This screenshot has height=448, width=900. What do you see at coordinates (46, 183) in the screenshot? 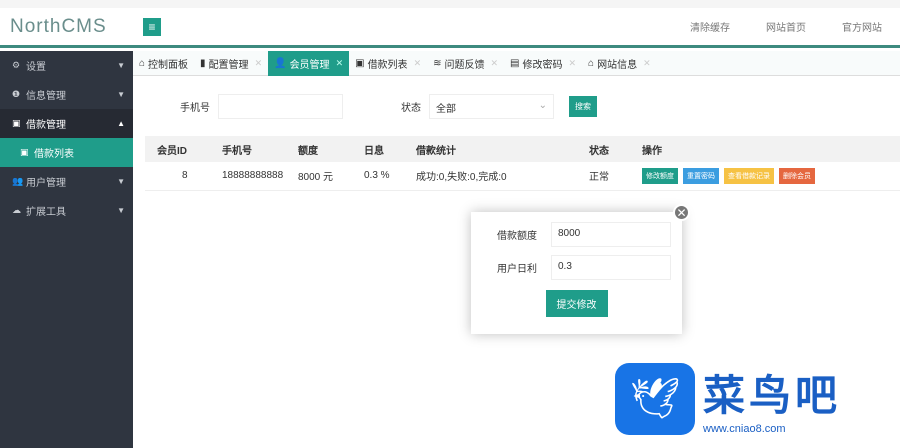
I see `sidebar-item-label: 用户管理` at bounding box center [46, 183].